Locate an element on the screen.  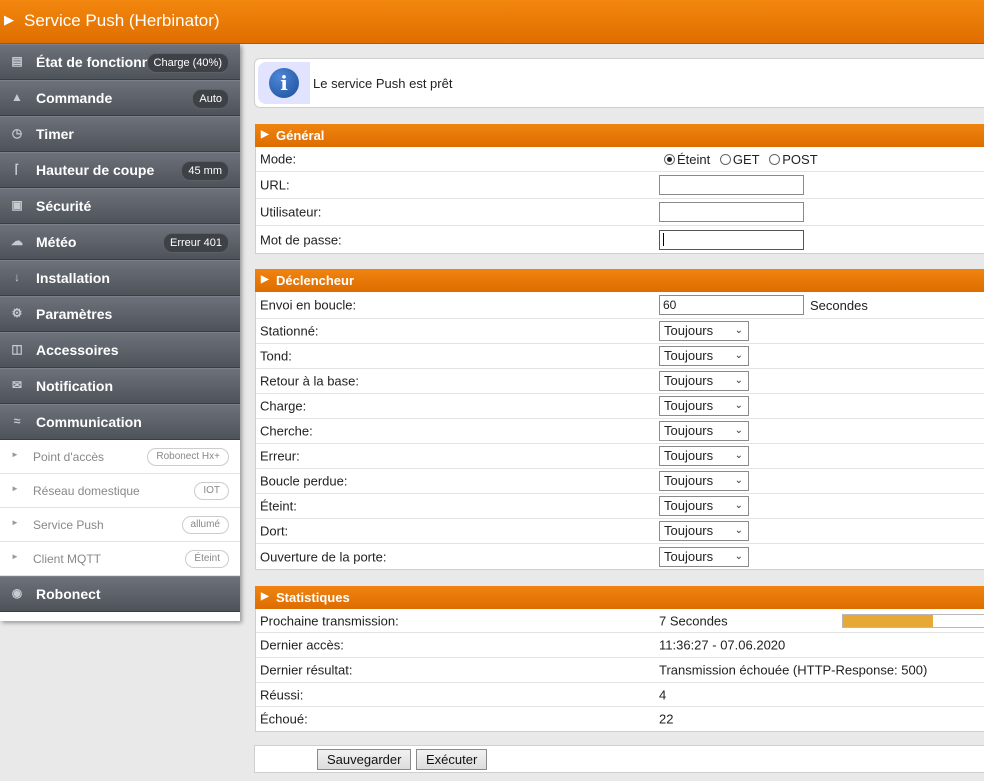
trigger-label: Dort: is located at coordinates (274, 531).